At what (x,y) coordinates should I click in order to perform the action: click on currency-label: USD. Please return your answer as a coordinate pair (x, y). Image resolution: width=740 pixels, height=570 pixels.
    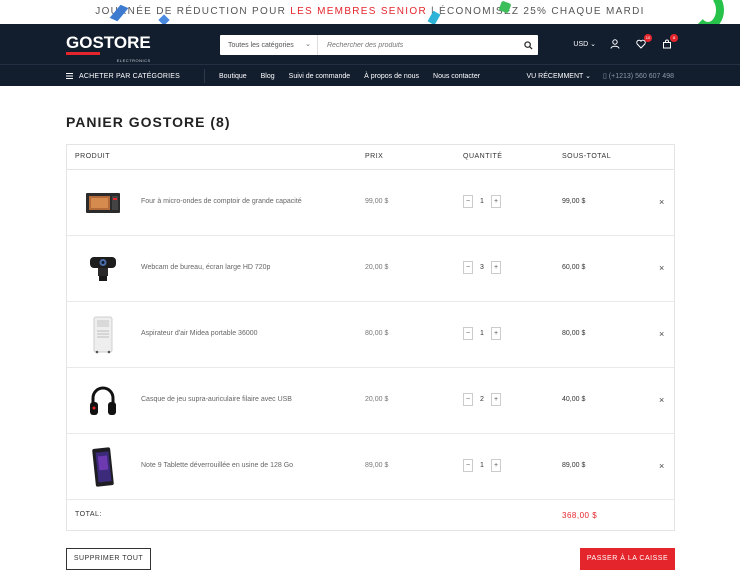
    Looking at the image, I should click on (581, 44).